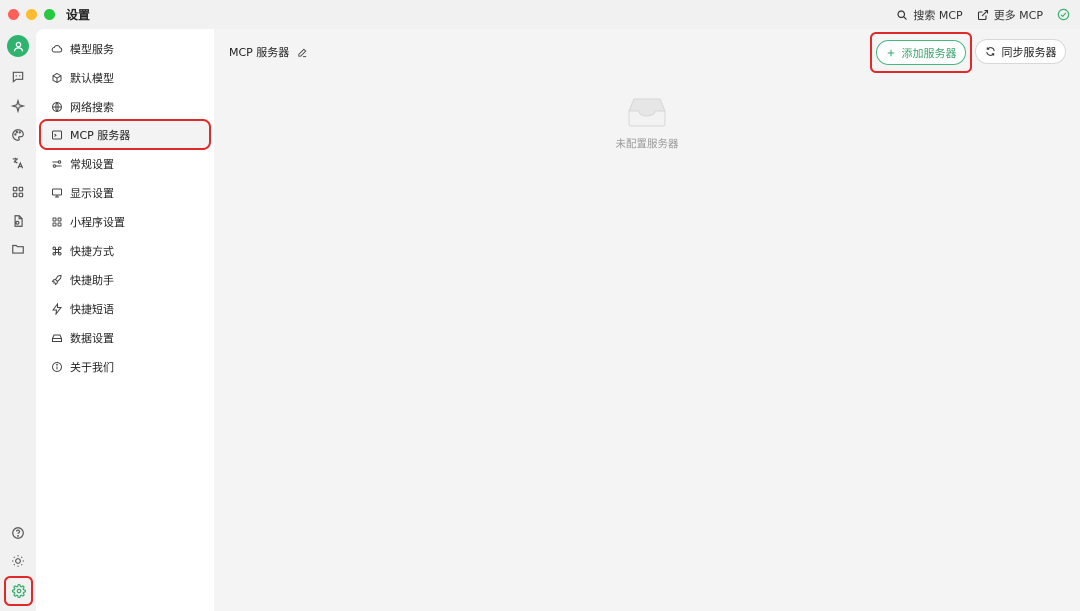 This screenshot has width=1080, height=611. I want to click on nav-item-label: 显示设置, so click(92, 193).